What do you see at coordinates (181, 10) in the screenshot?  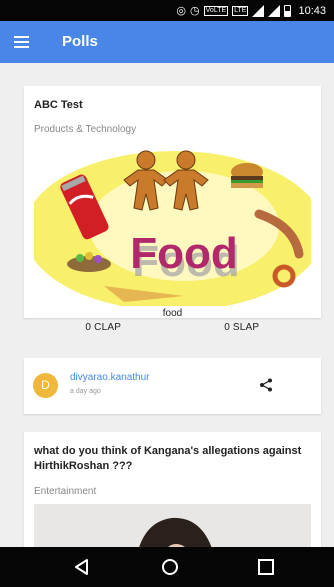 I see `nfc-icon: ◎` at bounding box center [181, 10].